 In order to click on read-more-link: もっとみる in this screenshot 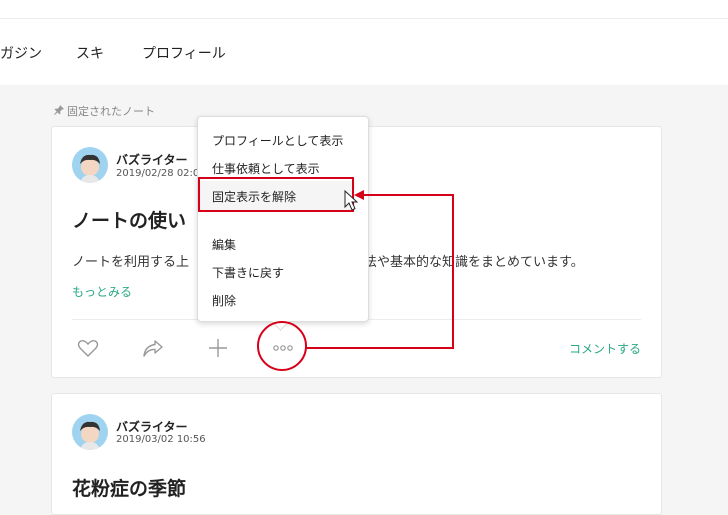, I will do `click(102, 291)`.